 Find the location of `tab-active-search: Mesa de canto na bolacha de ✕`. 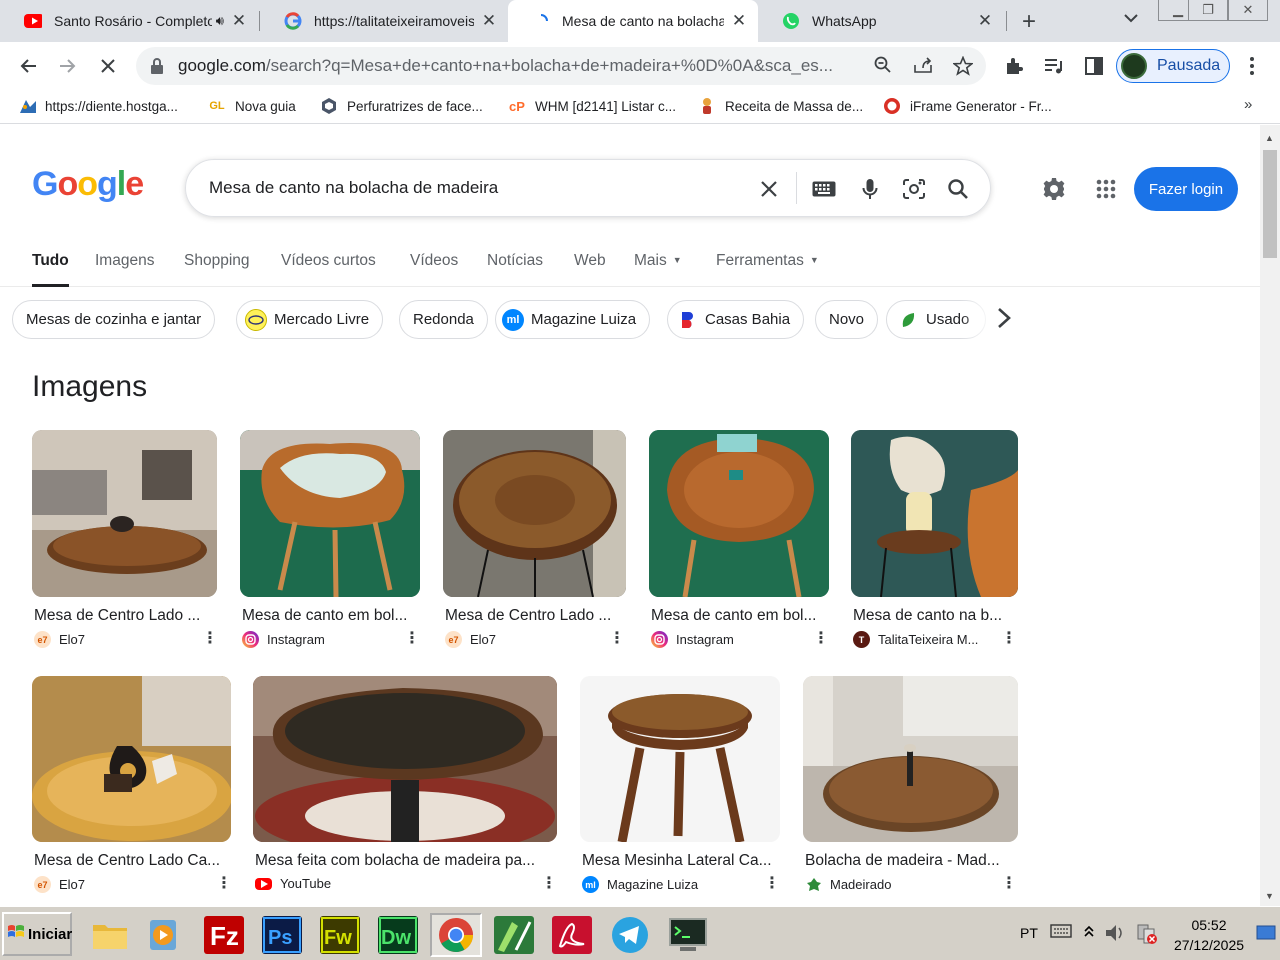

tab-active-search: Mesa de canto na bolacha de ✕ is located at coordinates (633, 21).